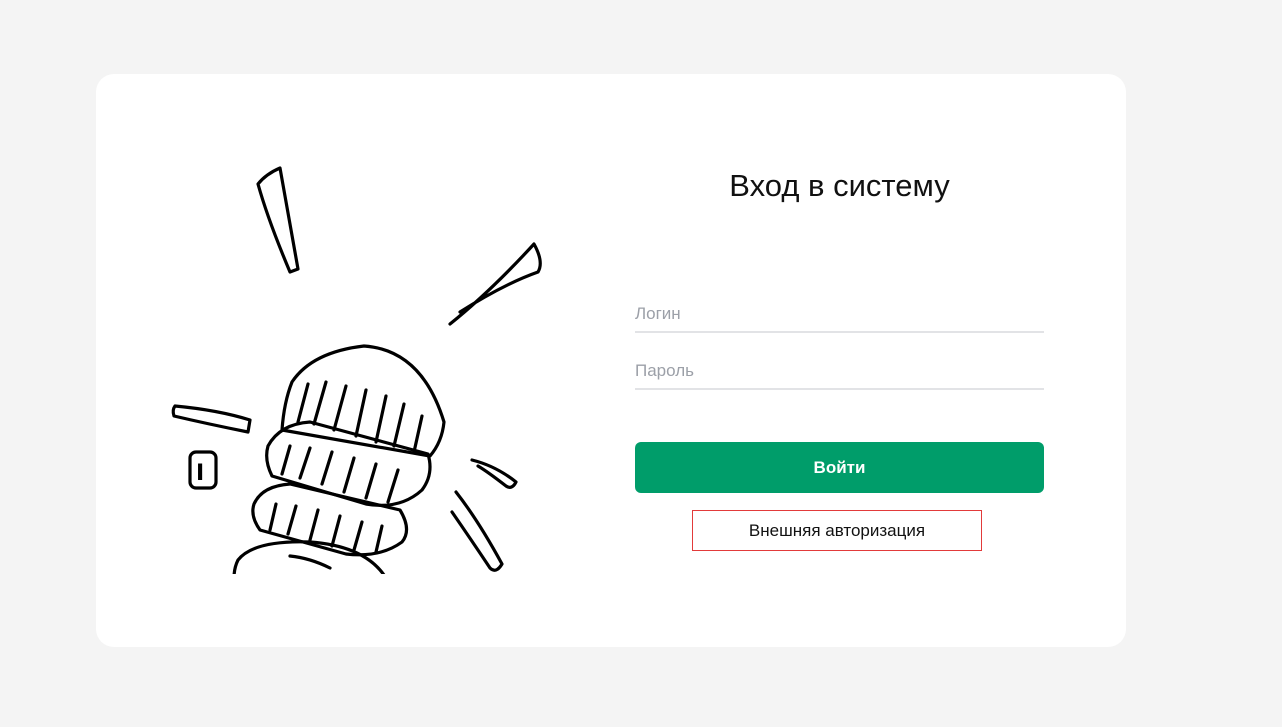 This screenshot has width=1282, height=727. Describe the element at coordinates (839, 185) in the screenshot. I see `page-title: Вход в систему` at that location.